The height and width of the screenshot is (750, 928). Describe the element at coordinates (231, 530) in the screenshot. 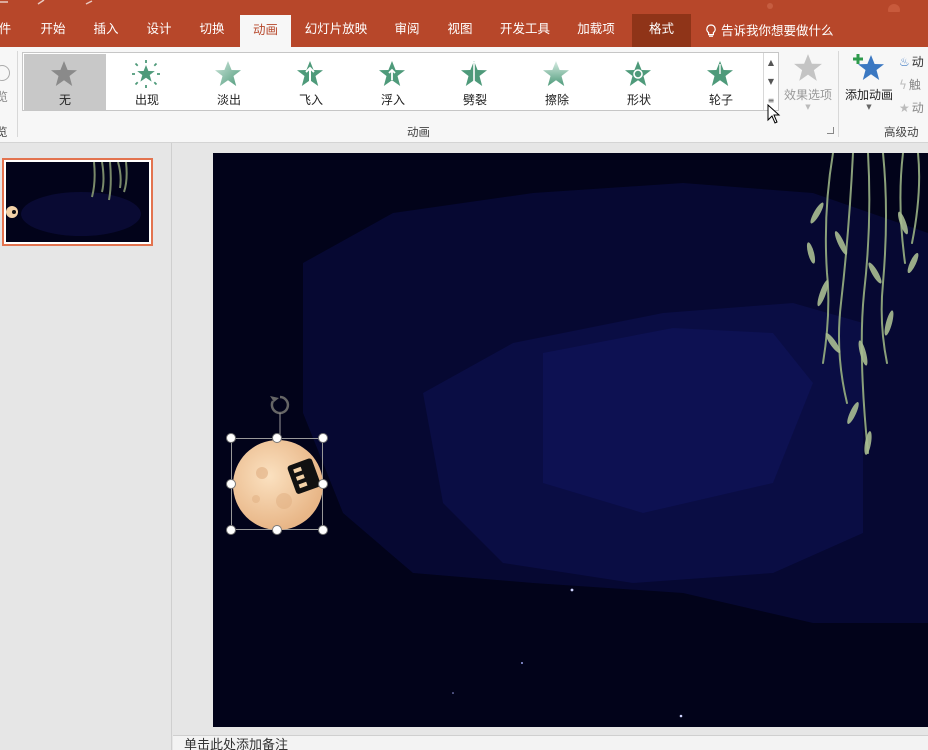

I see `resize-handle-bottom-left` at that location.